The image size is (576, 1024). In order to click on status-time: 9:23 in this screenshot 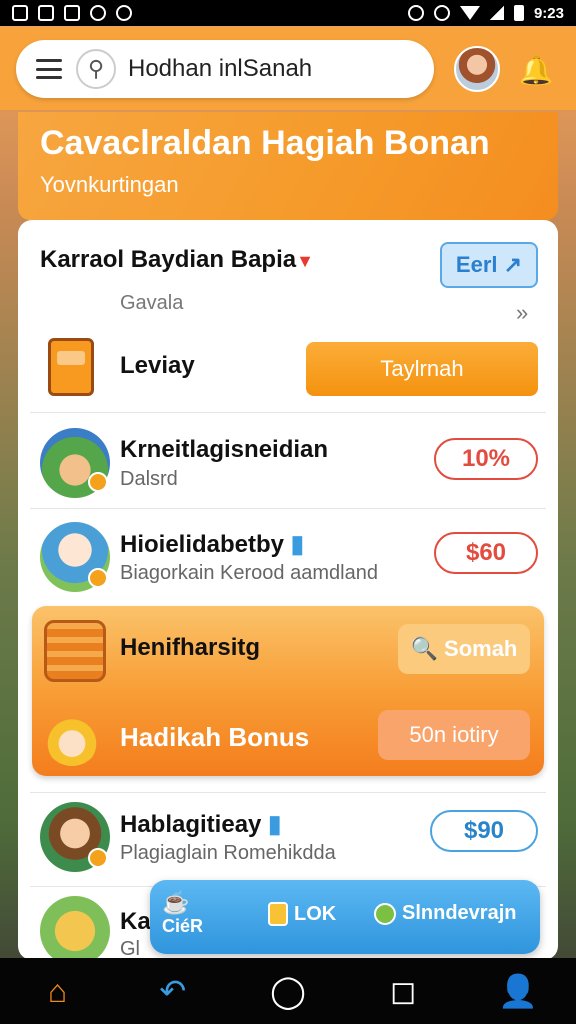, I will do `click(548, 13)`.